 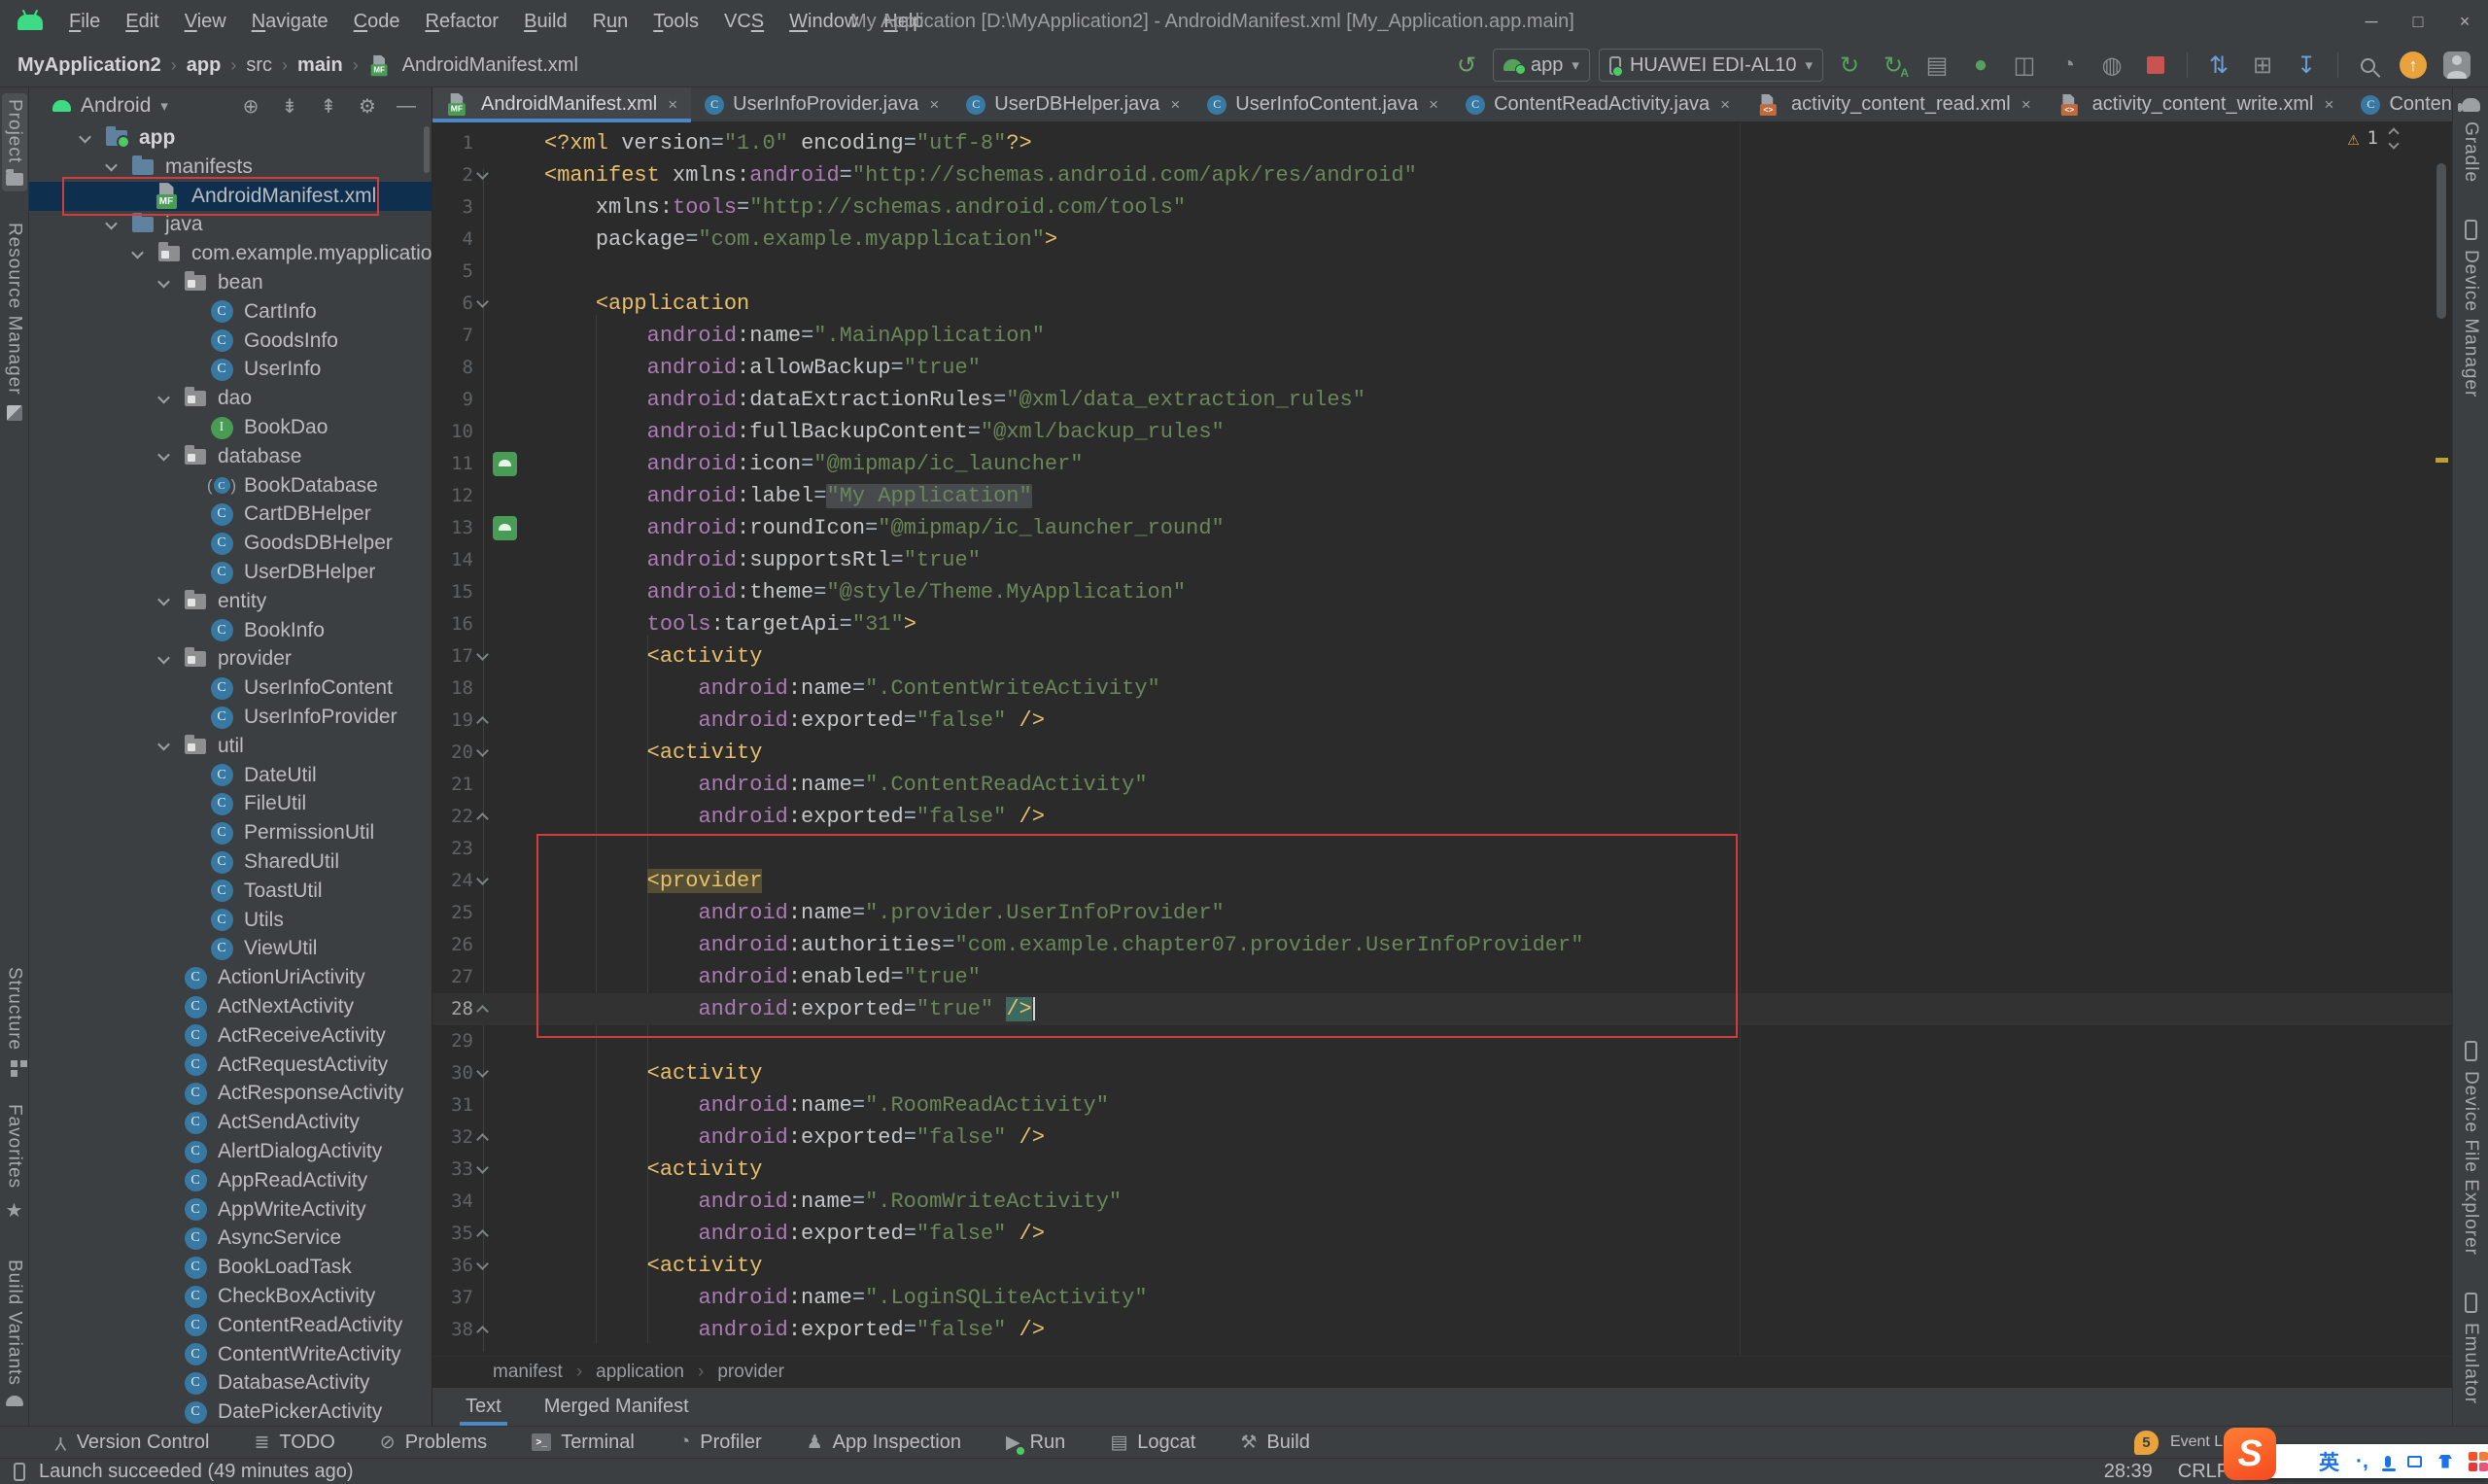 What do you see at coordinates (2456, 65) in the screenshot?
I see `profile-avatar-icon` at bounding box center [2456, 65].